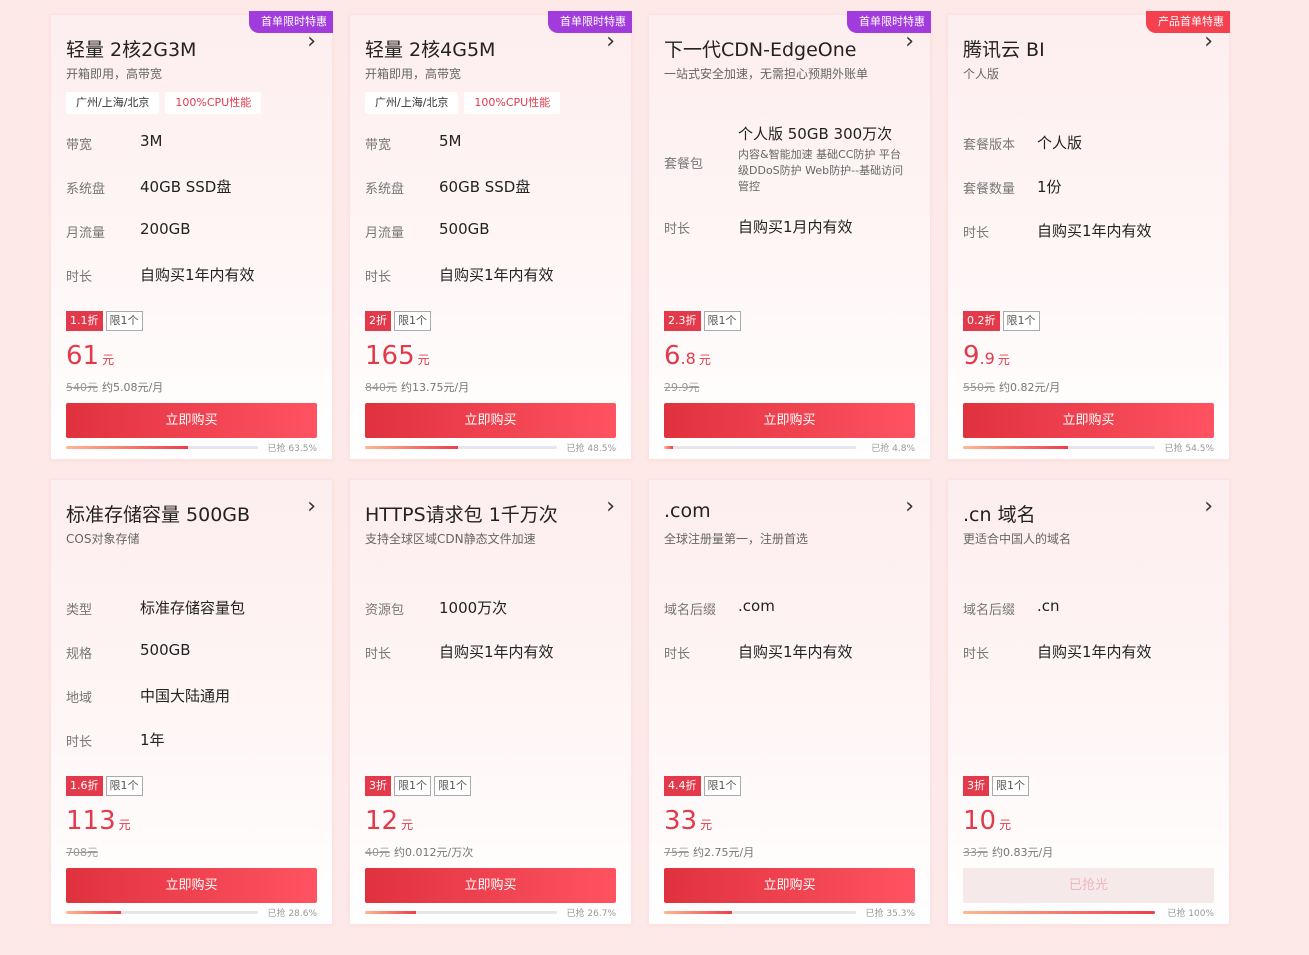  I want to click on spec-value: 1000万次, so click(473, 608).